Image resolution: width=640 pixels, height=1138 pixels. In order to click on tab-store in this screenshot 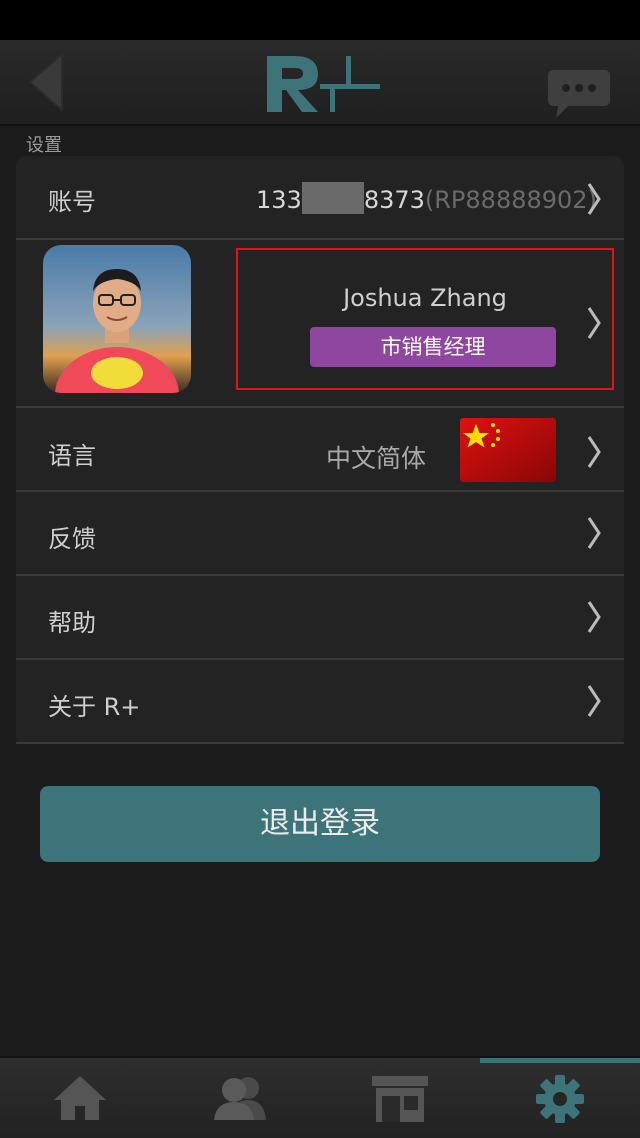, I will do `click(400, 1098)`.